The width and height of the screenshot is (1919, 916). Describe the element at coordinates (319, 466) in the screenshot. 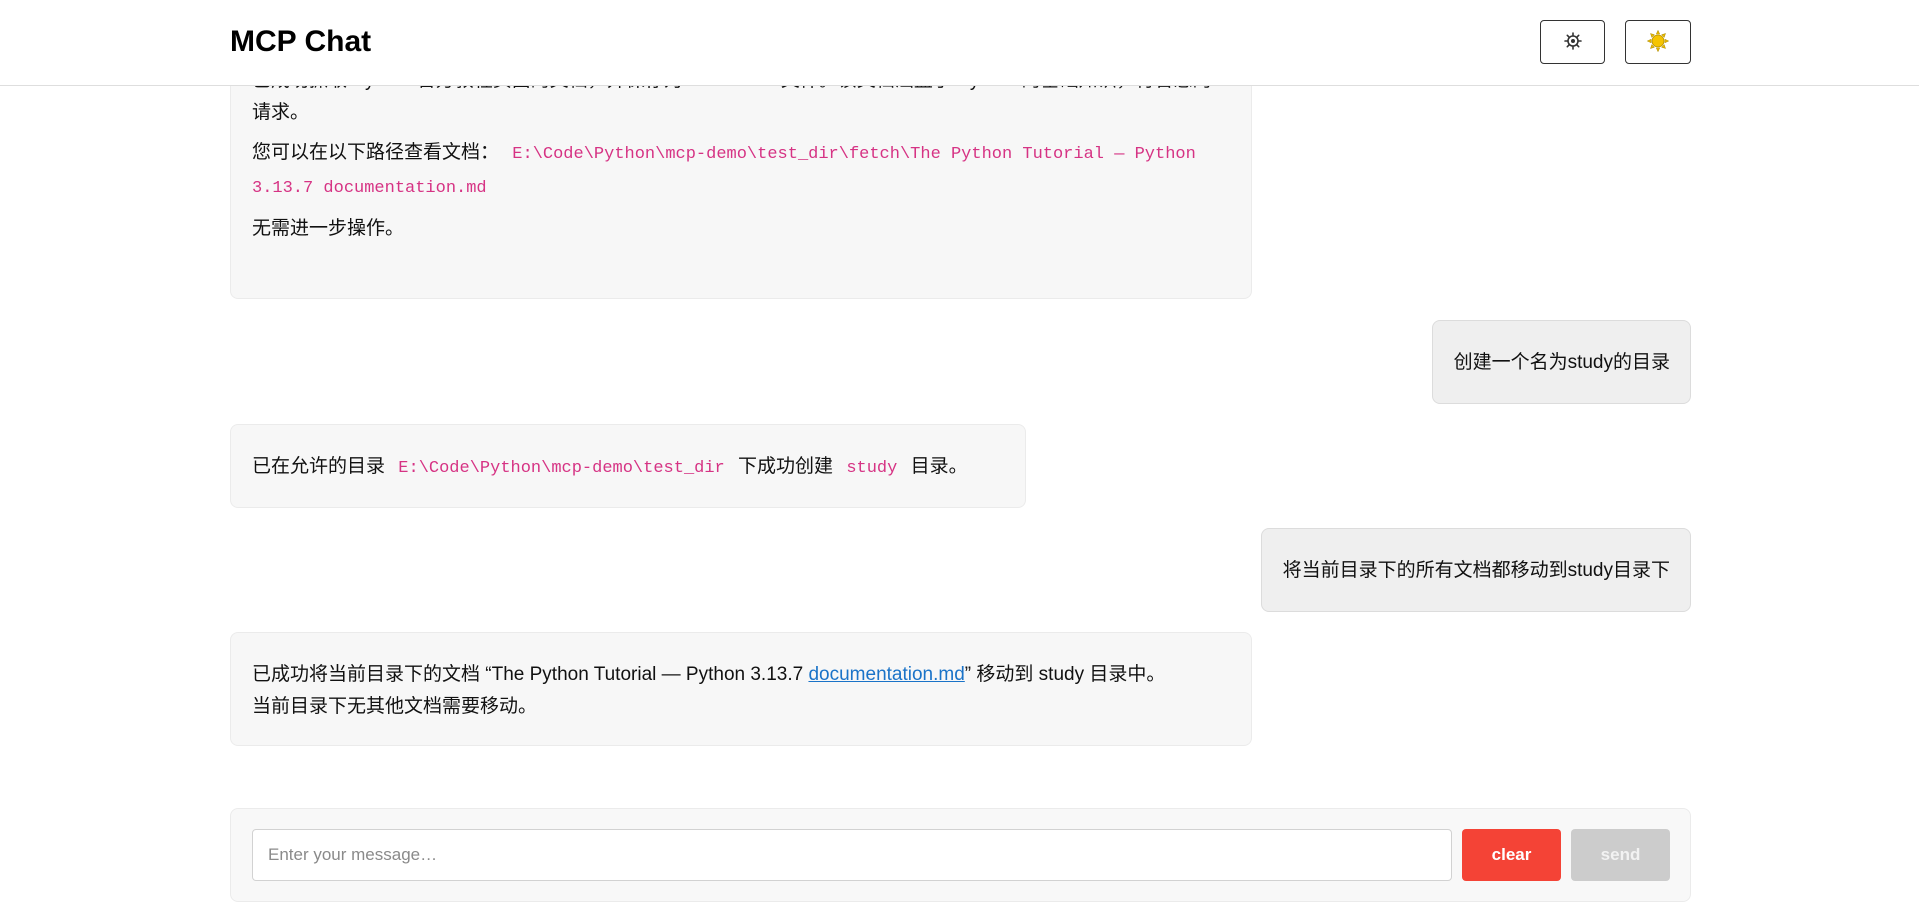

I see `message-text: 已在允许的目录` at that location.